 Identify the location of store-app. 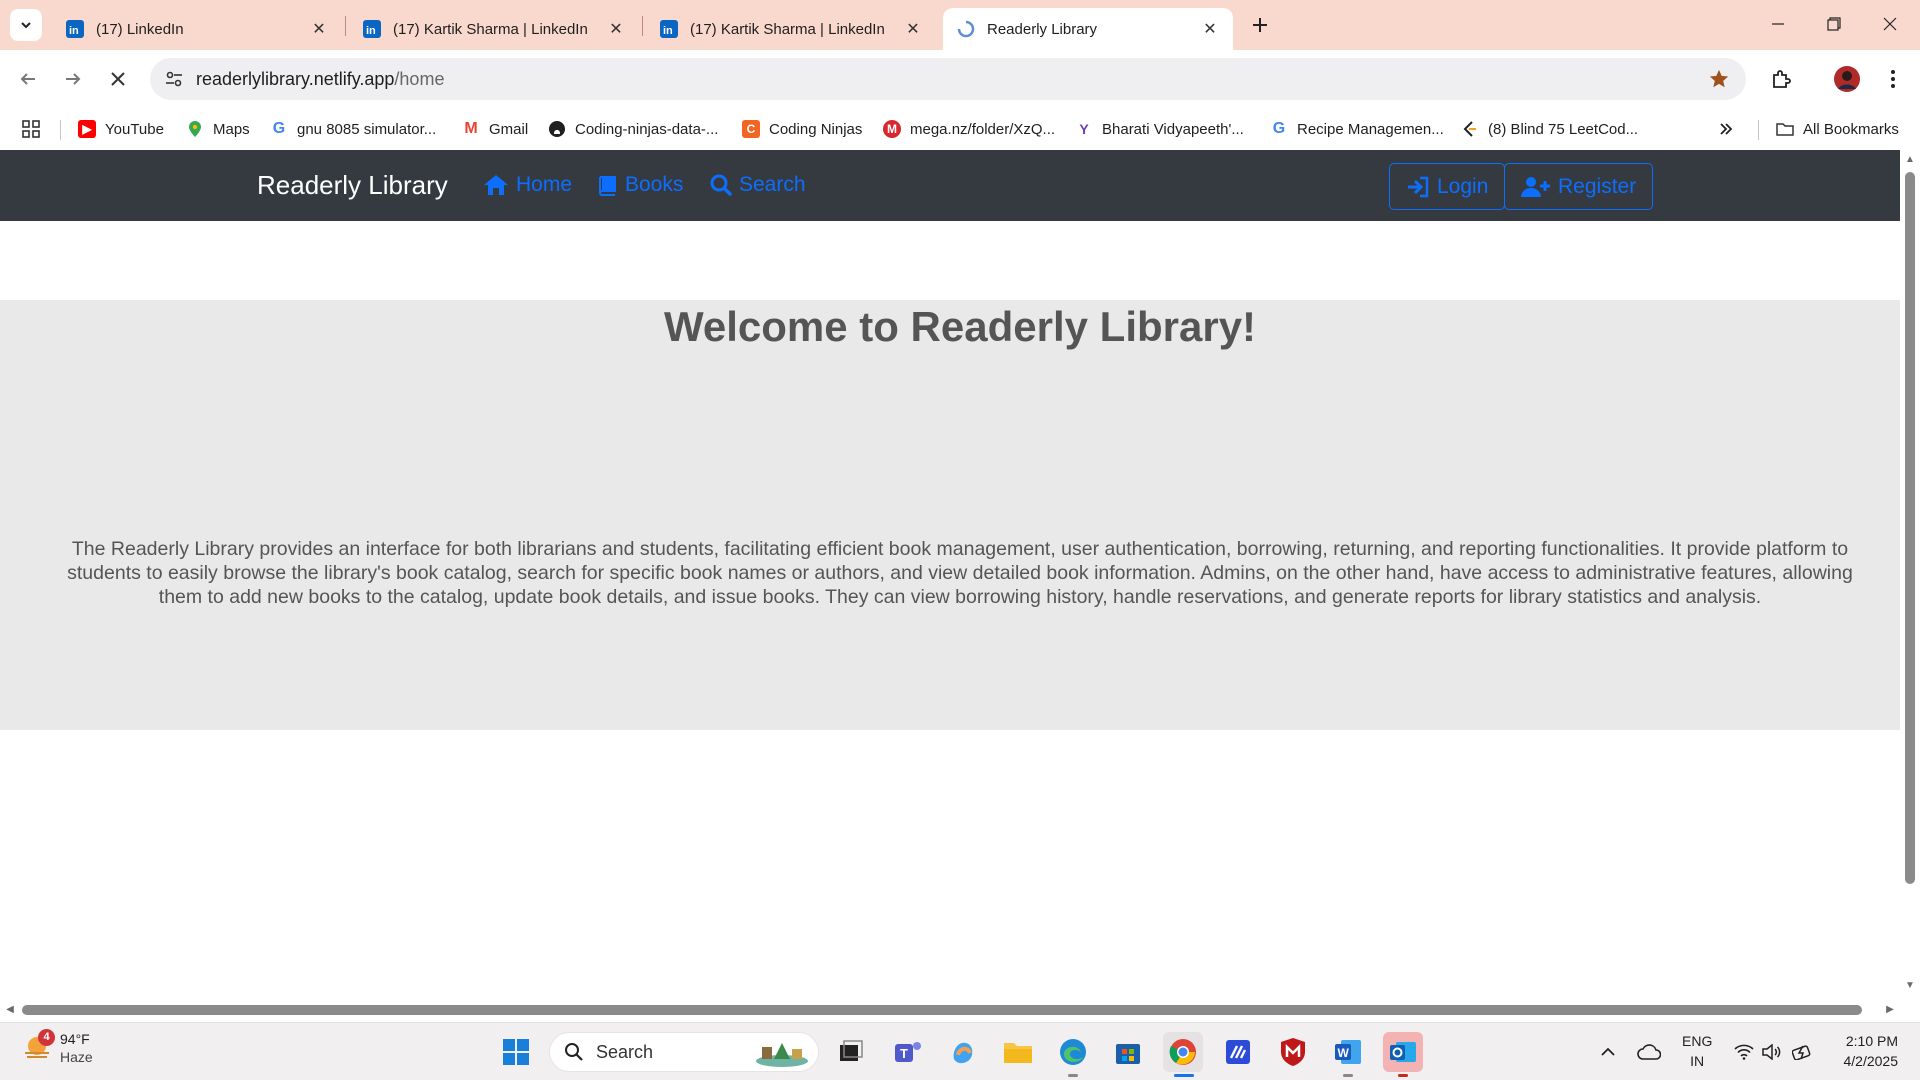
(1128, 1052).